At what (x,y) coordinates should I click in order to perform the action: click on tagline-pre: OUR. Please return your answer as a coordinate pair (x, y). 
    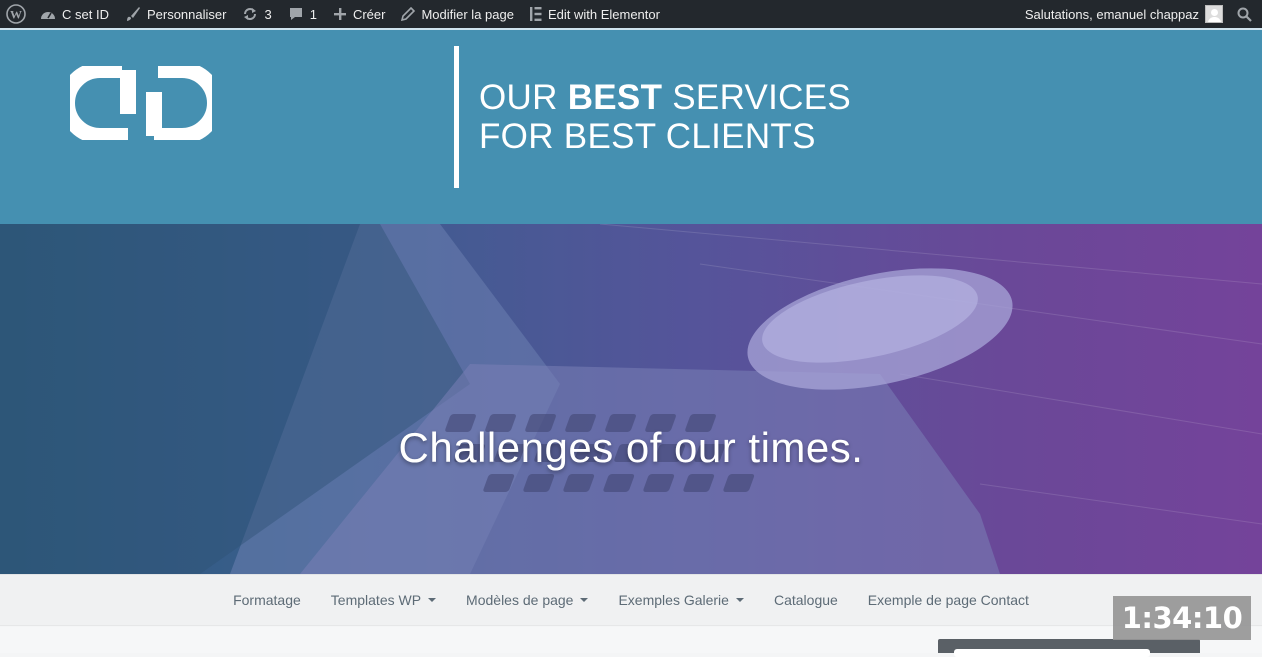
    Looking at the image, I should click on (523, 97).